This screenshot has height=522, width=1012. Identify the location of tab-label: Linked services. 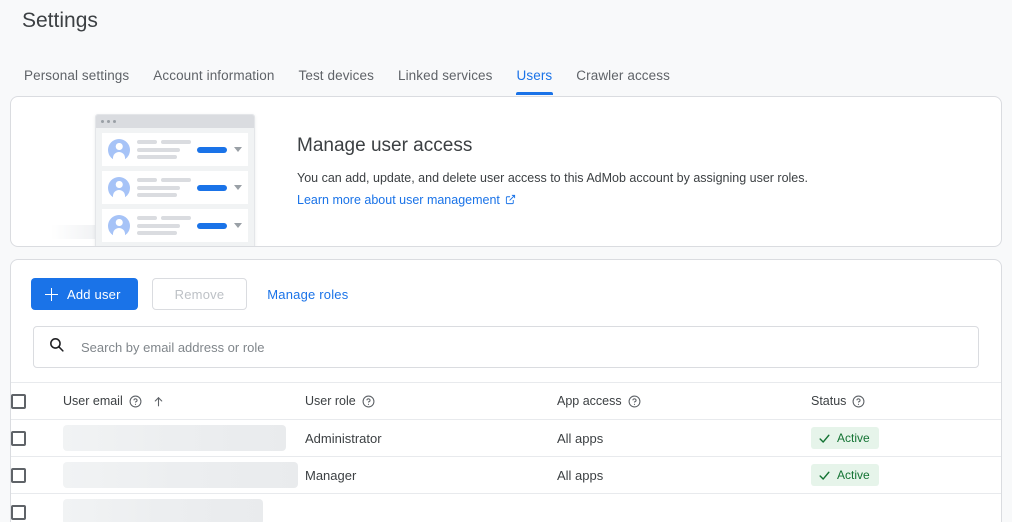
(445, 75).